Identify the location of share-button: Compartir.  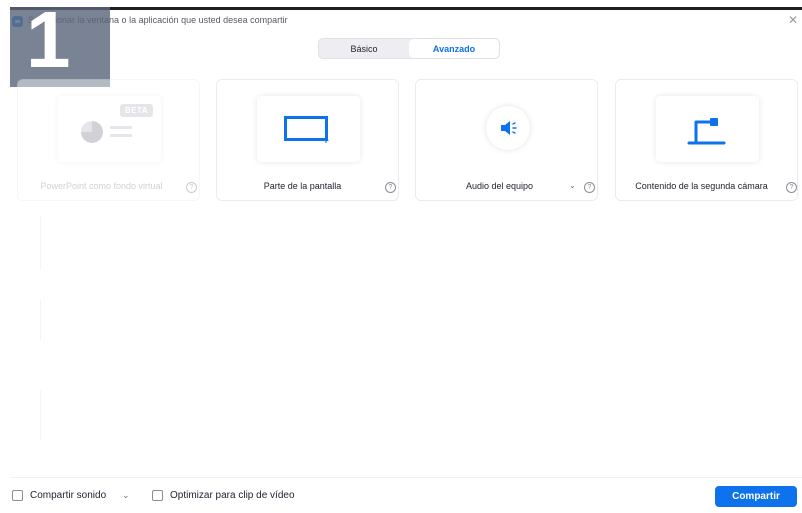
(756, 496).